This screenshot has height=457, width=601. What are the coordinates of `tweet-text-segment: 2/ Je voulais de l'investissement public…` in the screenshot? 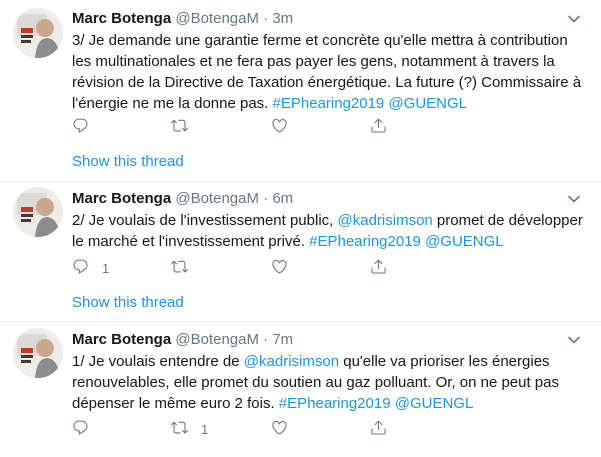 It's located at (205, 220).